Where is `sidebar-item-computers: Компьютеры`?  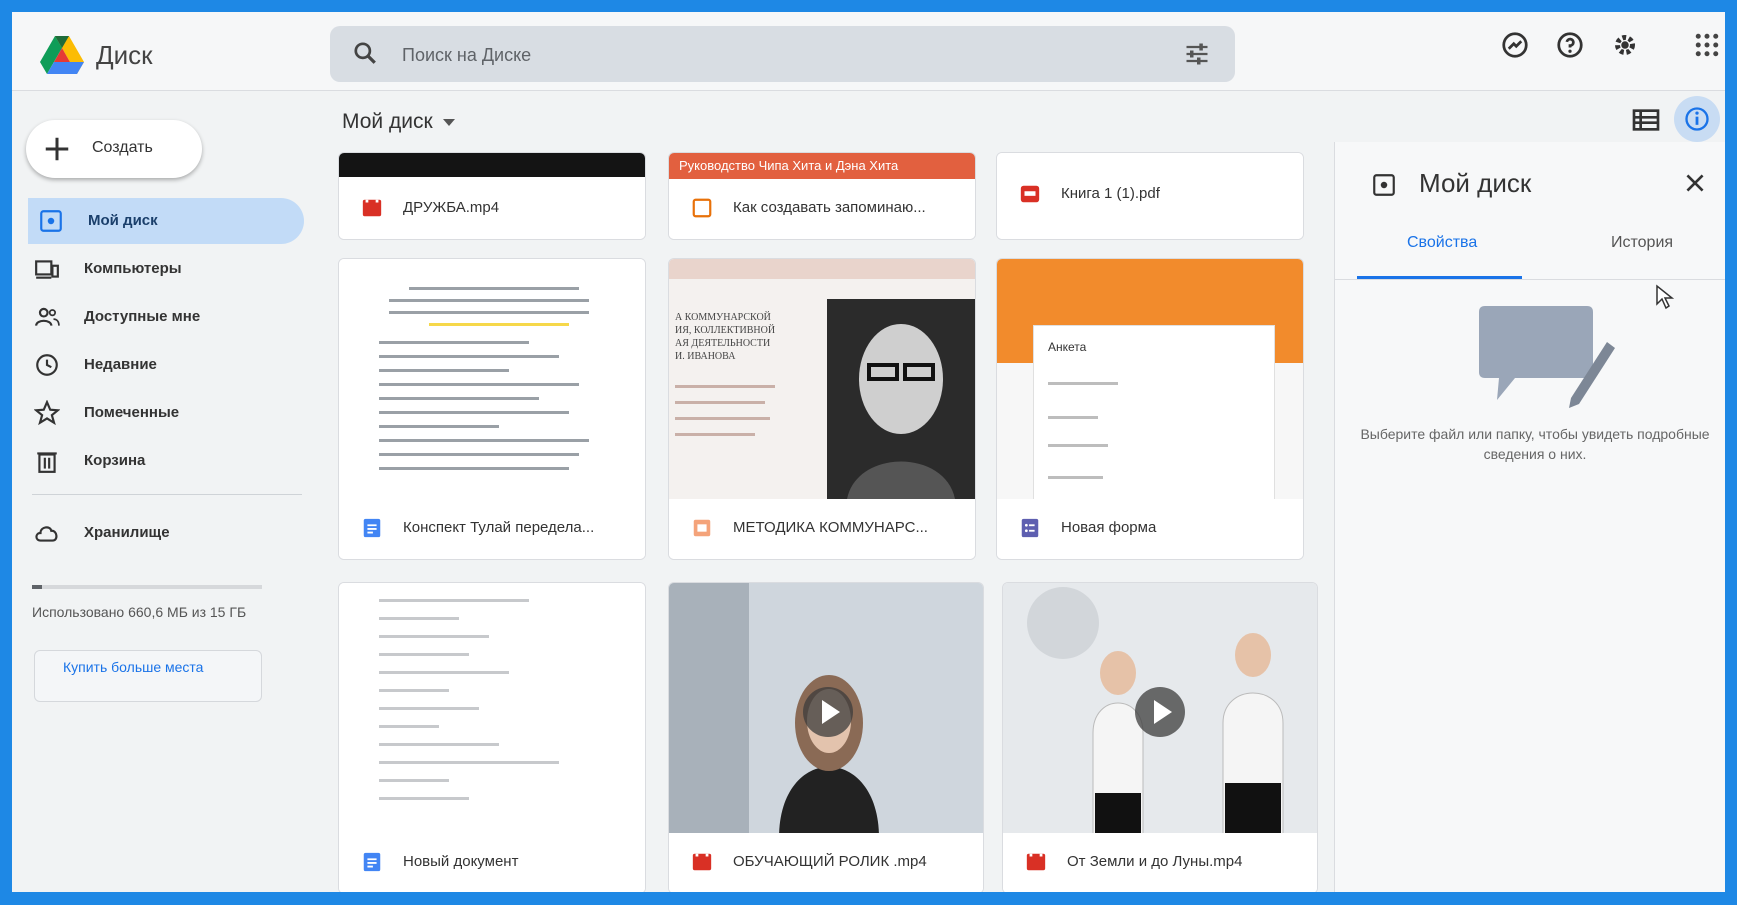 sidebar-item-computers: Компьютеры is located at coordinates (157, 269).